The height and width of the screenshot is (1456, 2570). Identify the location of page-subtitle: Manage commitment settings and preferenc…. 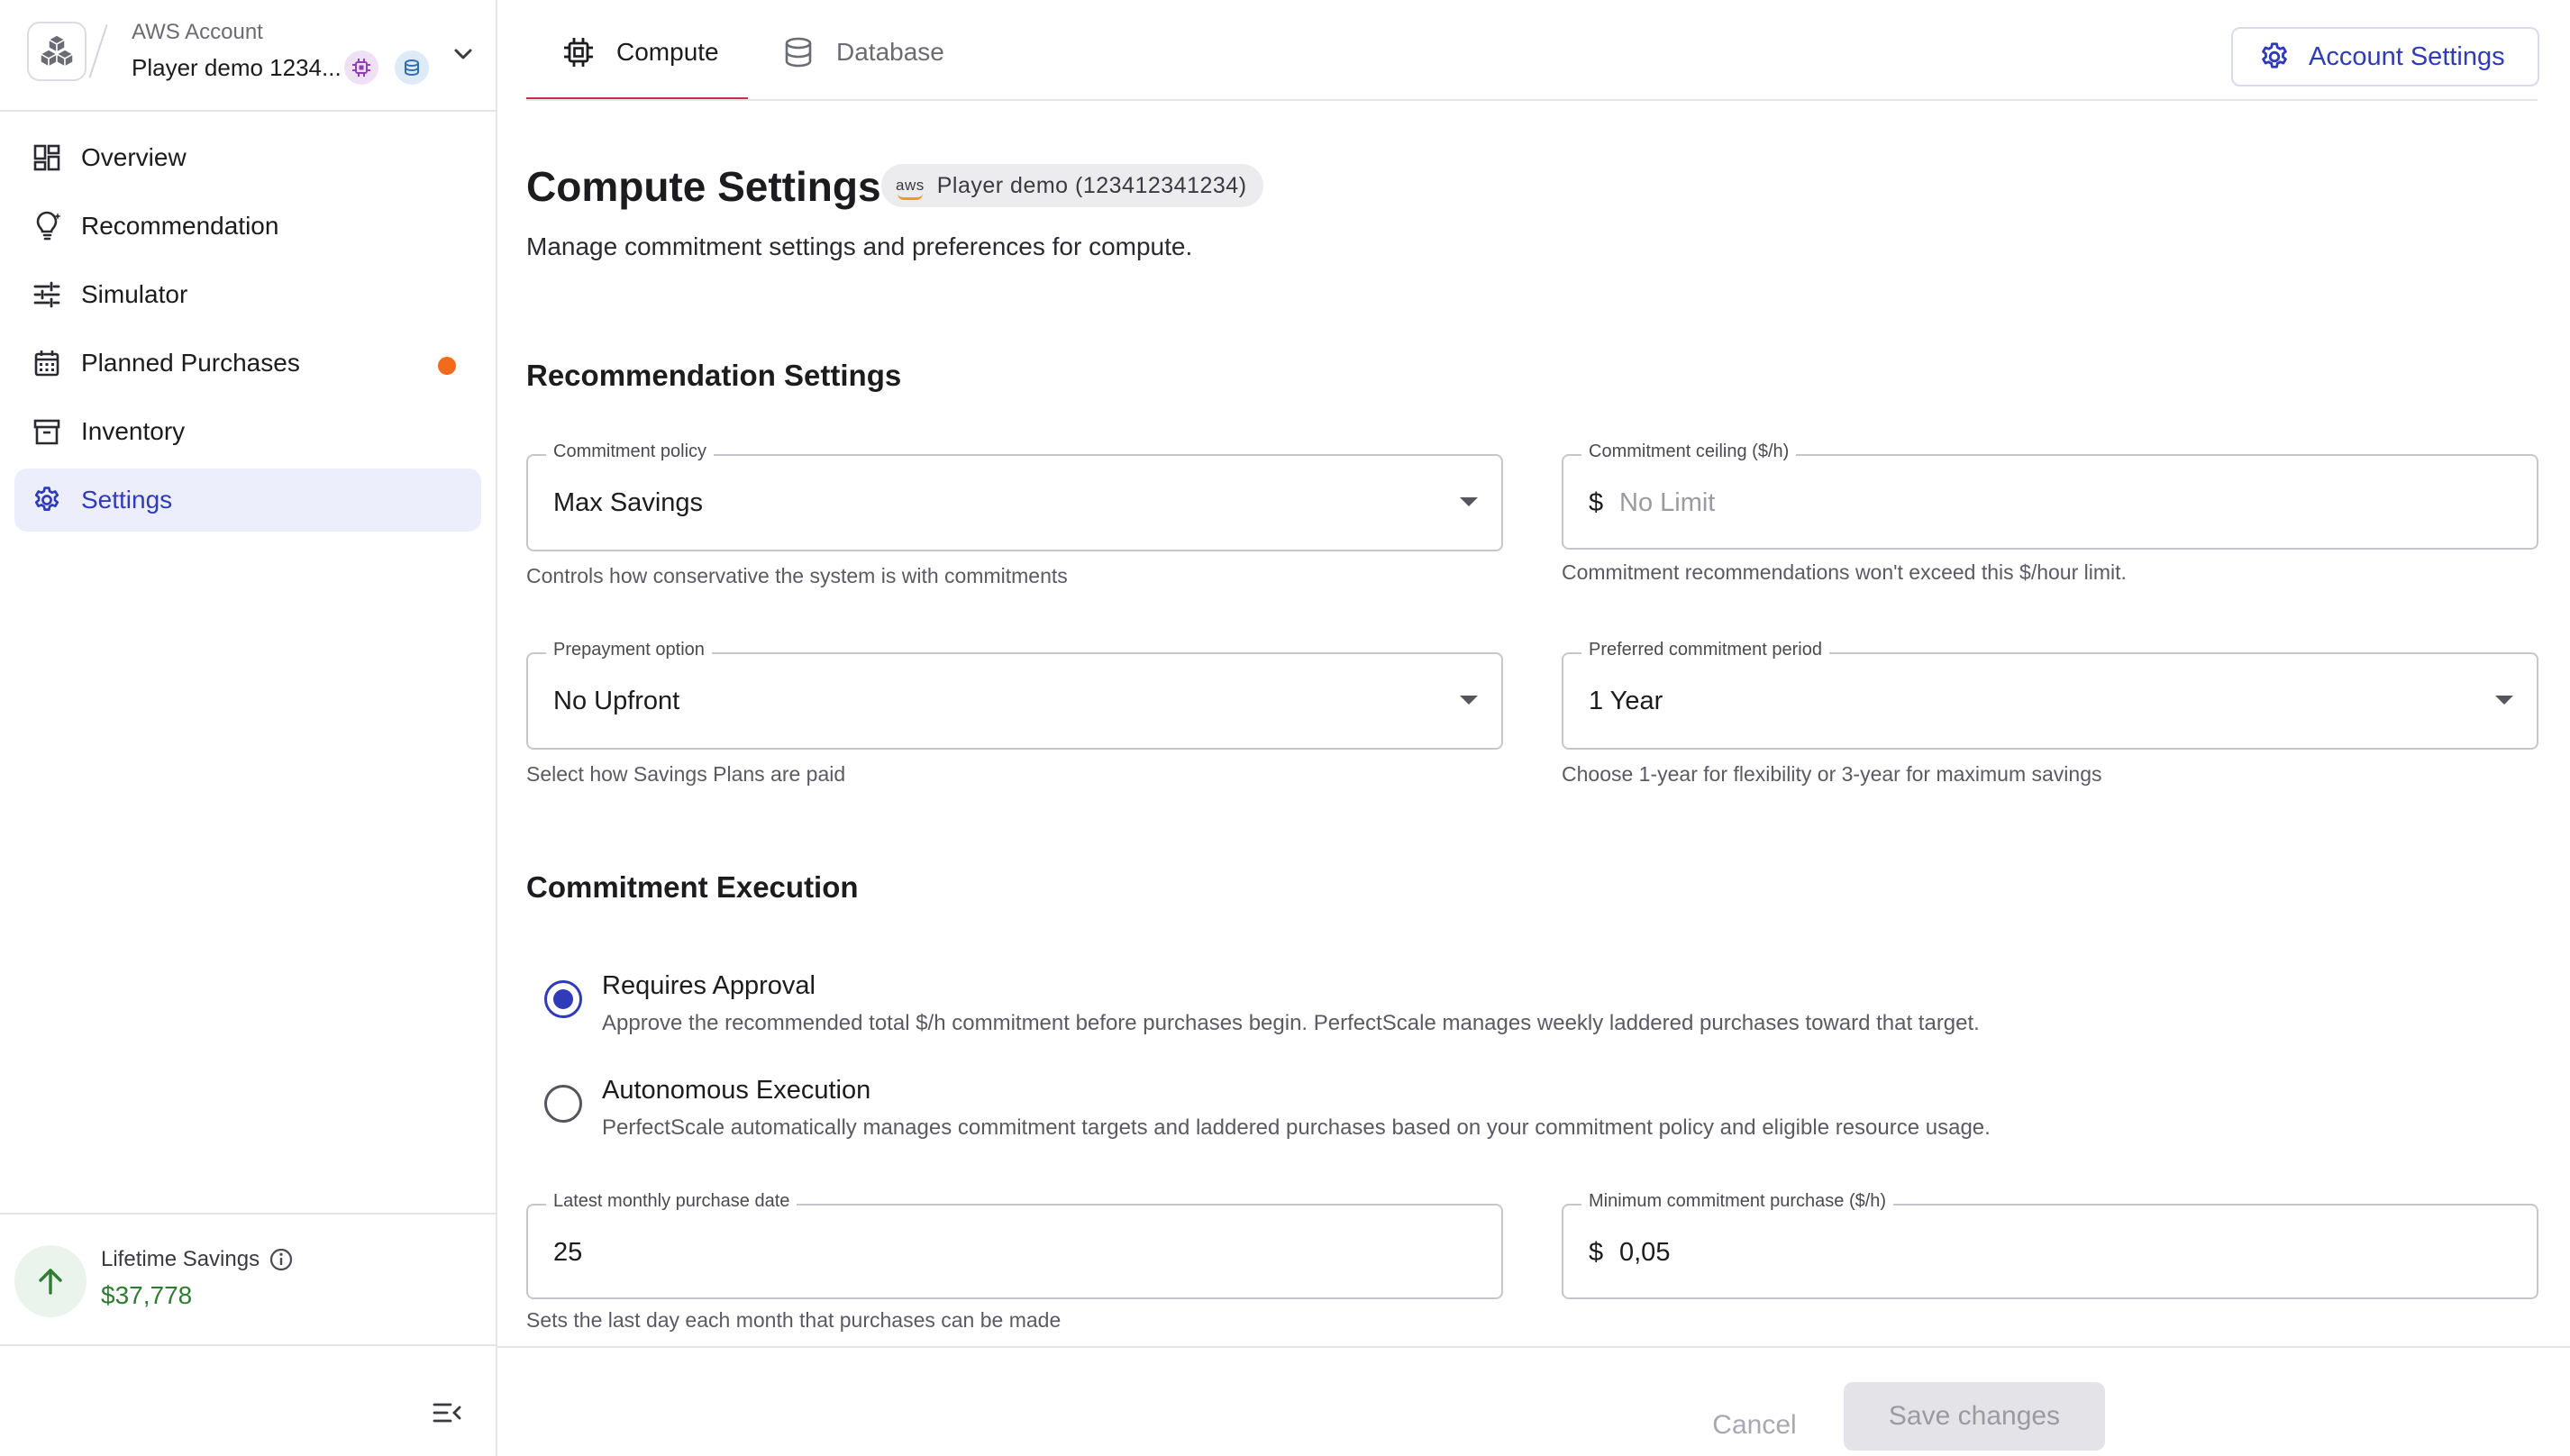
(860, 246).